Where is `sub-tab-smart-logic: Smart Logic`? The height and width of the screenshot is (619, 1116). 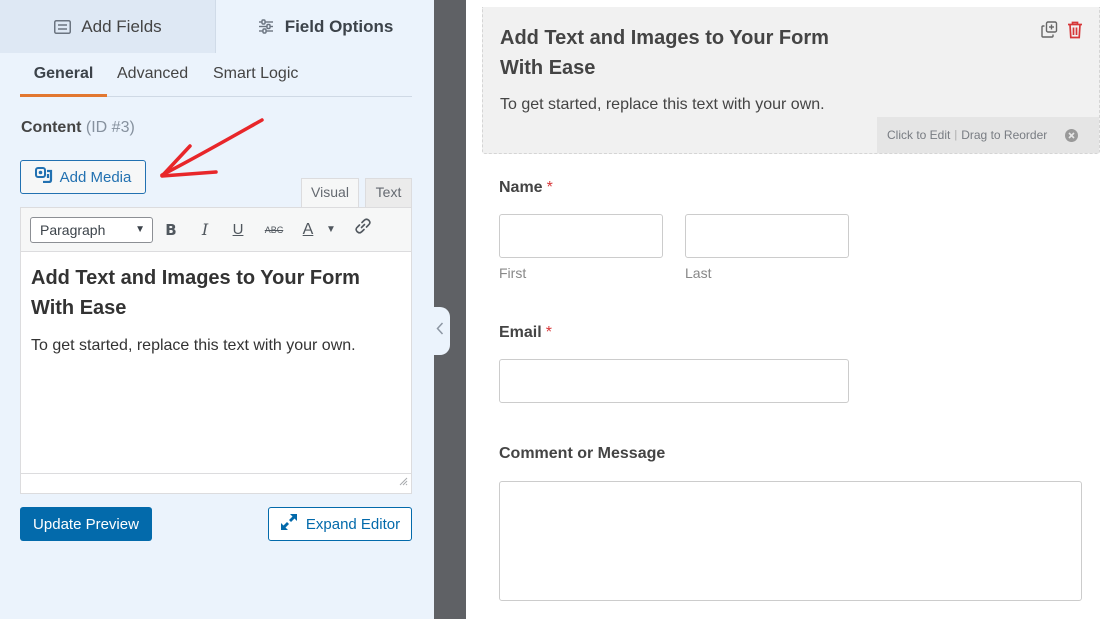 sub-tab-smart-logic: Smart Logic is located at coordinates (255, 75).